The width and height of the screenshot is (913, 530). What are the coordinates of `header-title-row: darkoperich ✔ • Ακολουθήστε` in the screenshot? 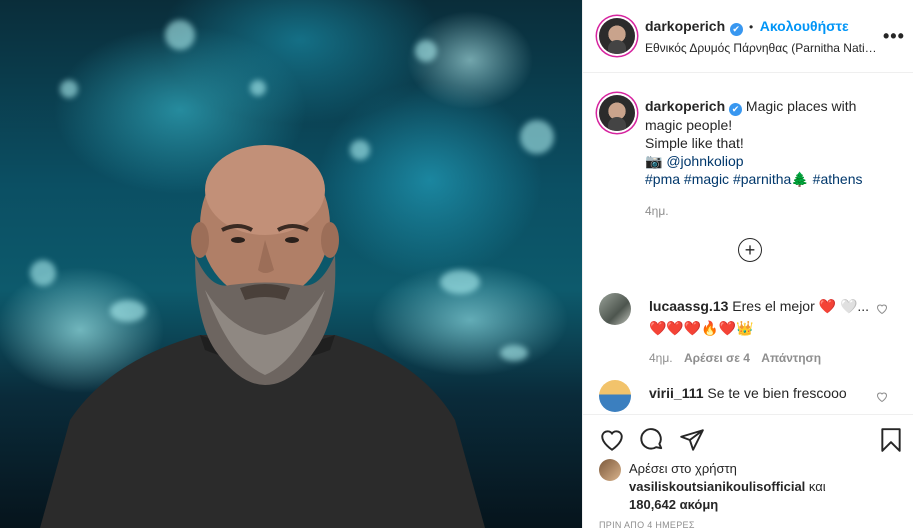 It's located at (747, 27).